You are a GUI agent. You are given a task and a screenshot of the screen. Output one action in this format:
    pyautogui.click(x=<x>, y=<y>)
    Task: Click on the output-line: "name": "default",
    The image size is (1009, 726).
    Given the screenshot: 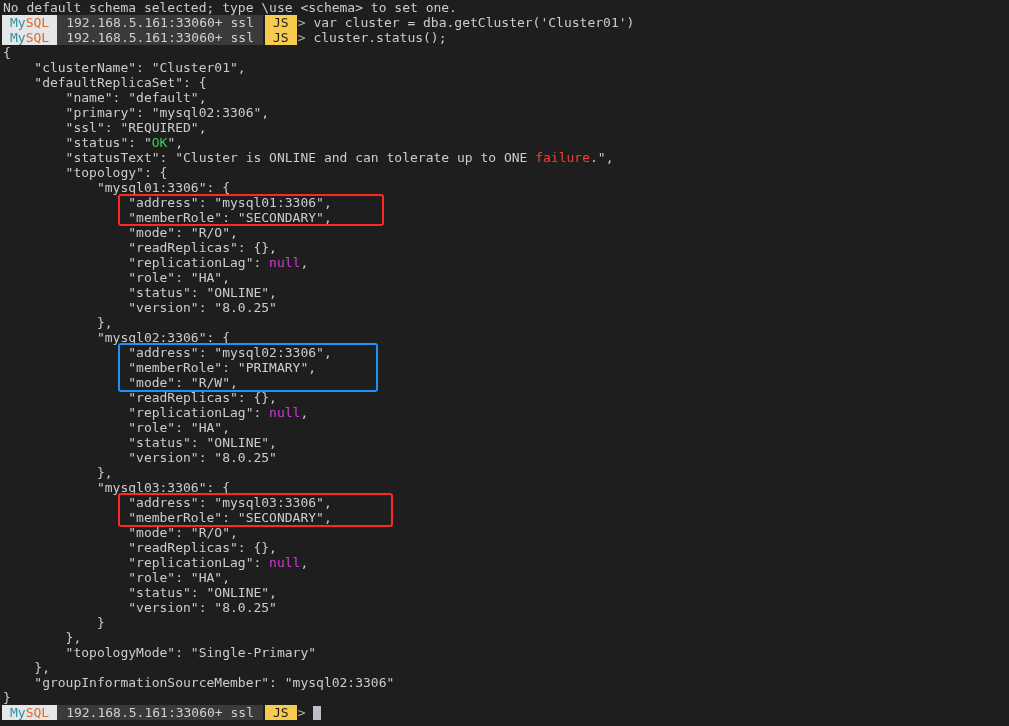 What is the action you would take?
    pyautogui.click(x=135, y=97)
    